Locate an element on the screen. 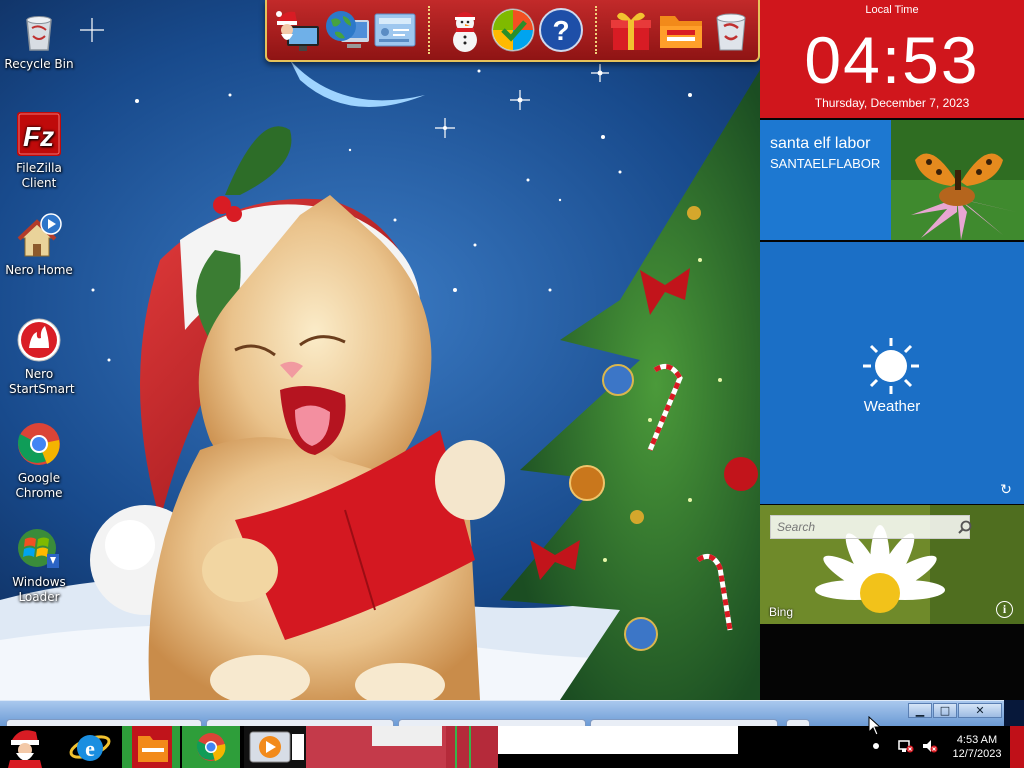 This screenshot has width=1024, height=768. santa-computer-icon is located at coordinates (299, 30).